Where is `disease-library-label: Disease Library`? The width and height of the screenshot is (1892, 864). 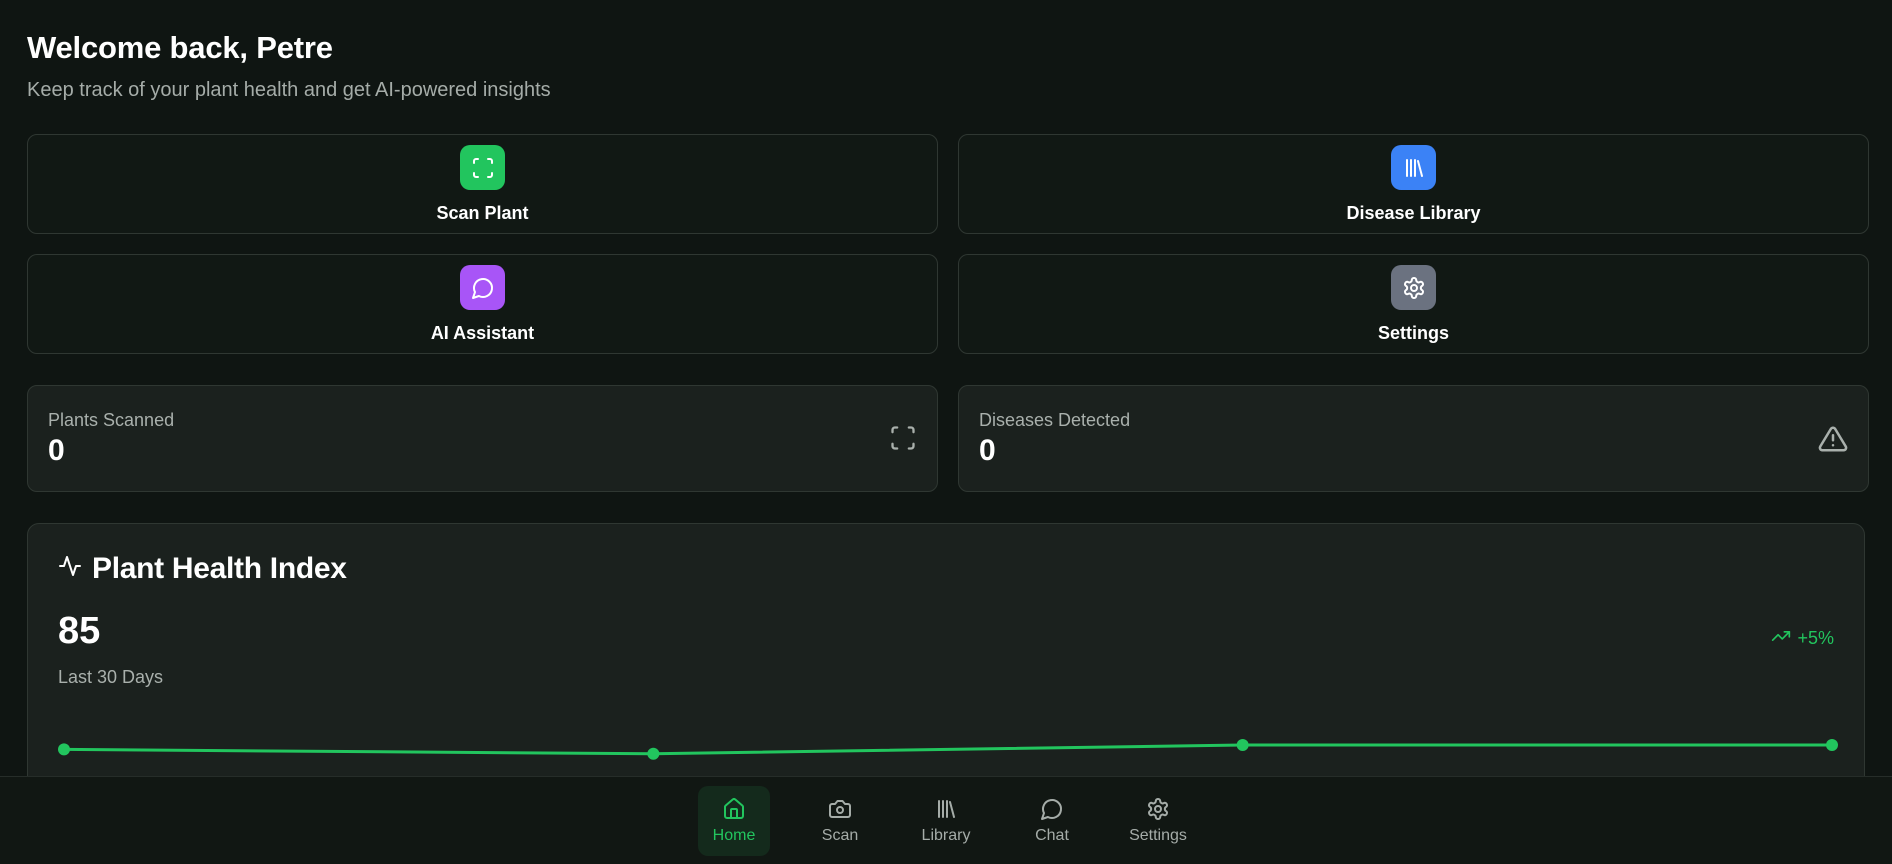 disease-library-label: Disease Library is located at coordinates (1413, 213).